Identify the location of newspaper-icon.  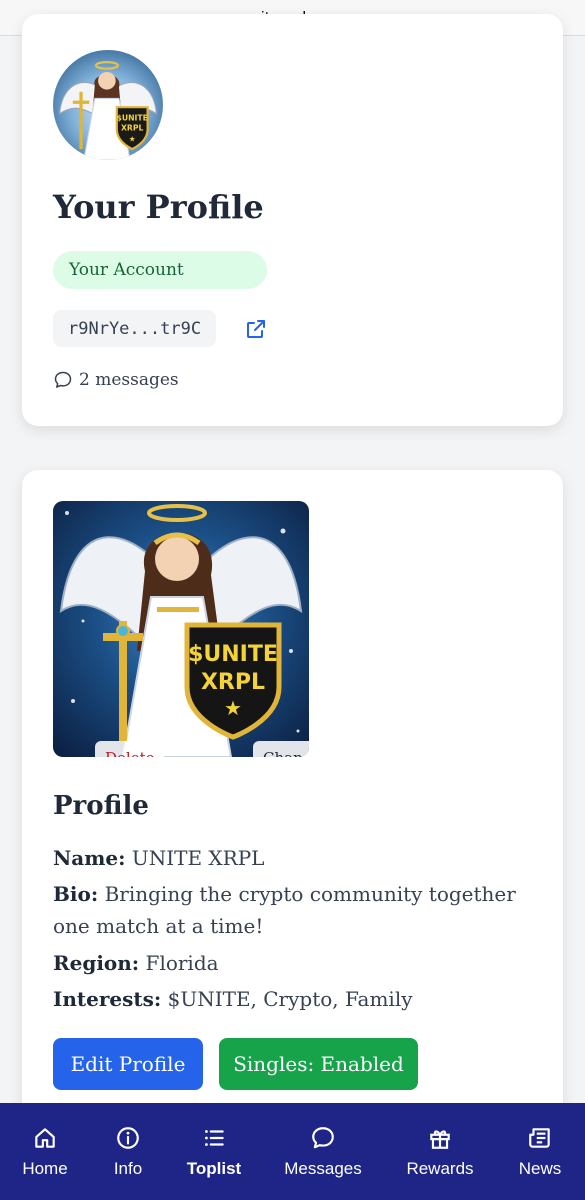
(539, 1138).